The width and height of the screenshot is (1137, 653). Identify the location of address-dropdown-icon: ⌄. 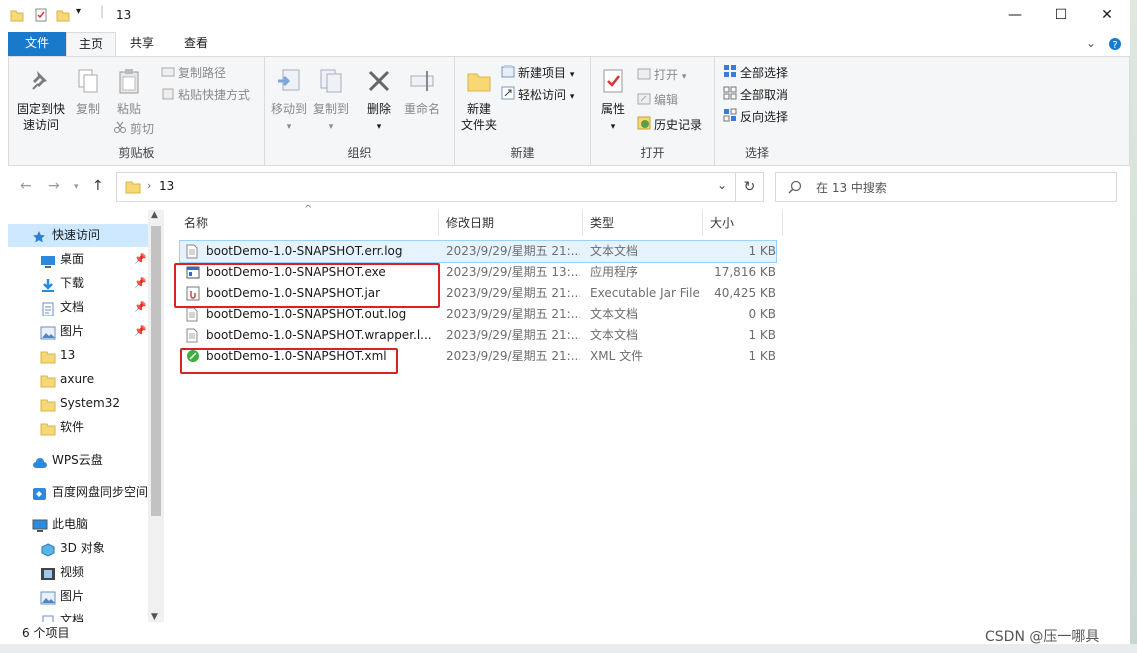
(722, 185).